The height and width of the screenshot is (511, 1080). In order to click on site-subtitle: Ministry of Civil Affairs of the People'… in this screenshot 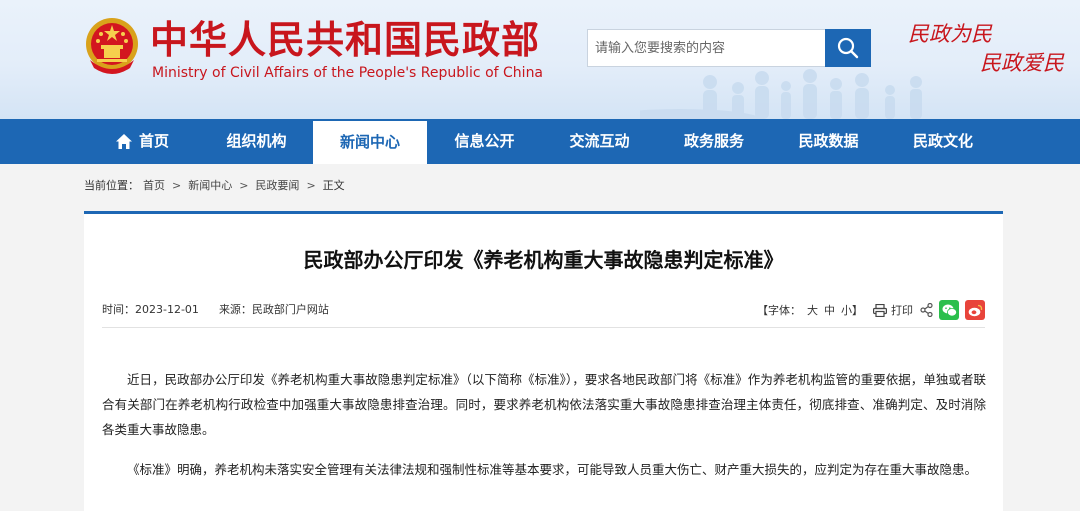, I will do `click(348, 73)`.